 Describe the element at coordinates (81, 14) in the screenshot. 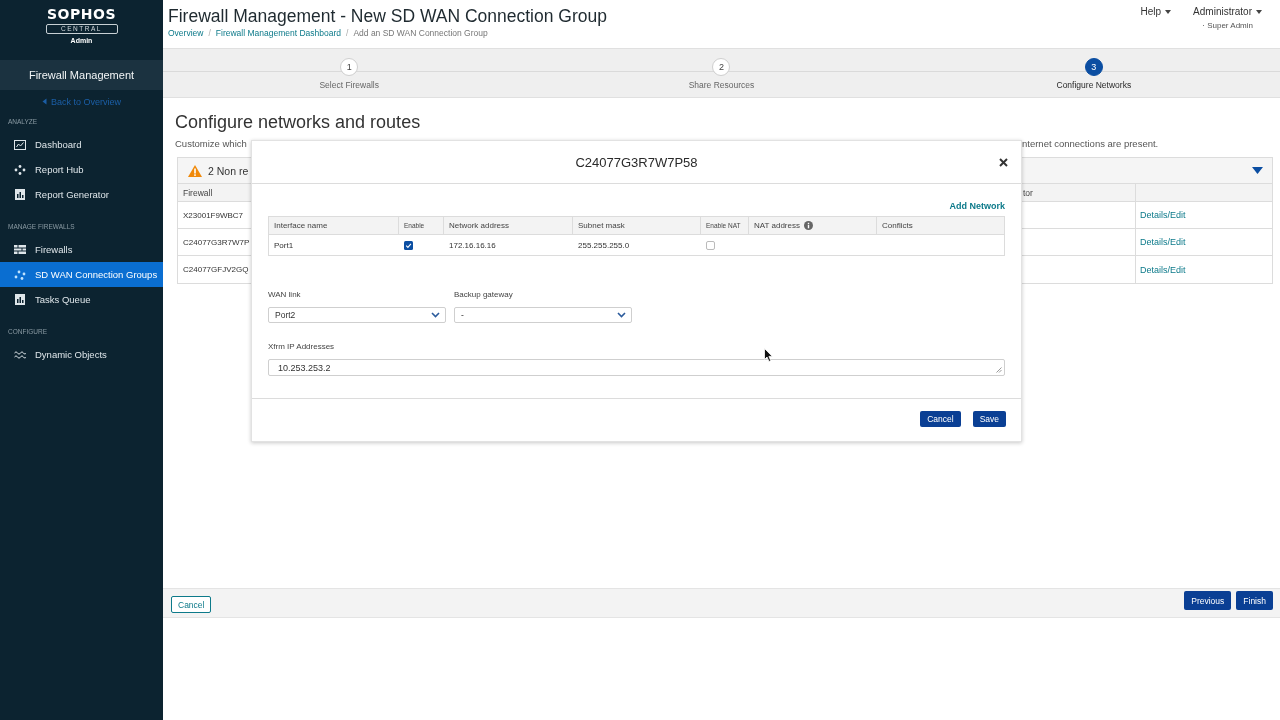

I see `brand-logo: SOPHOS` at that location.